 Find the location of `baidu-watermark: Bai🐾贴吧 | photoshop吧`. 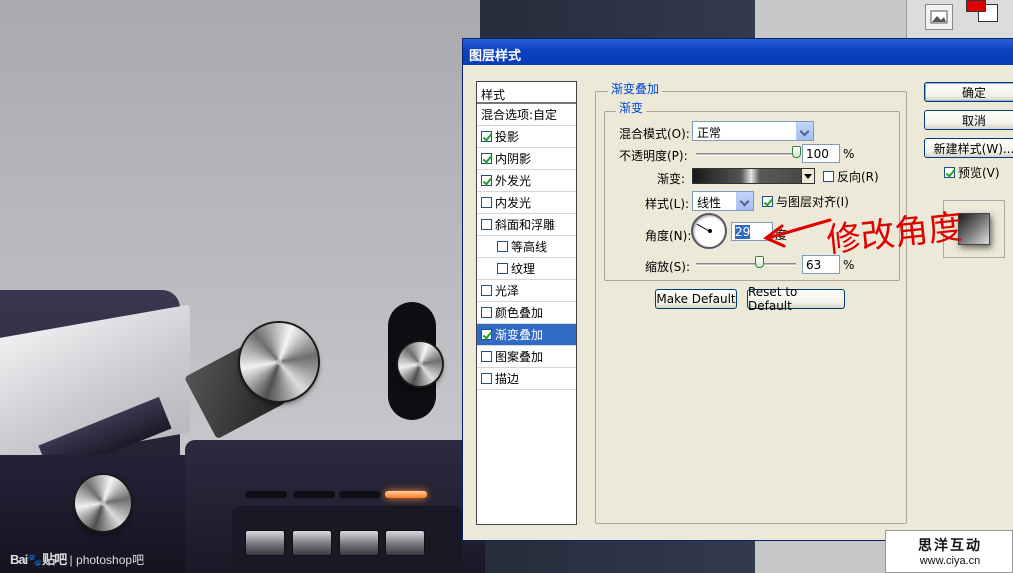

baidu-watermark: Bai🐾贴吧 | photoshop吧 is located at coordinates (77, 558).